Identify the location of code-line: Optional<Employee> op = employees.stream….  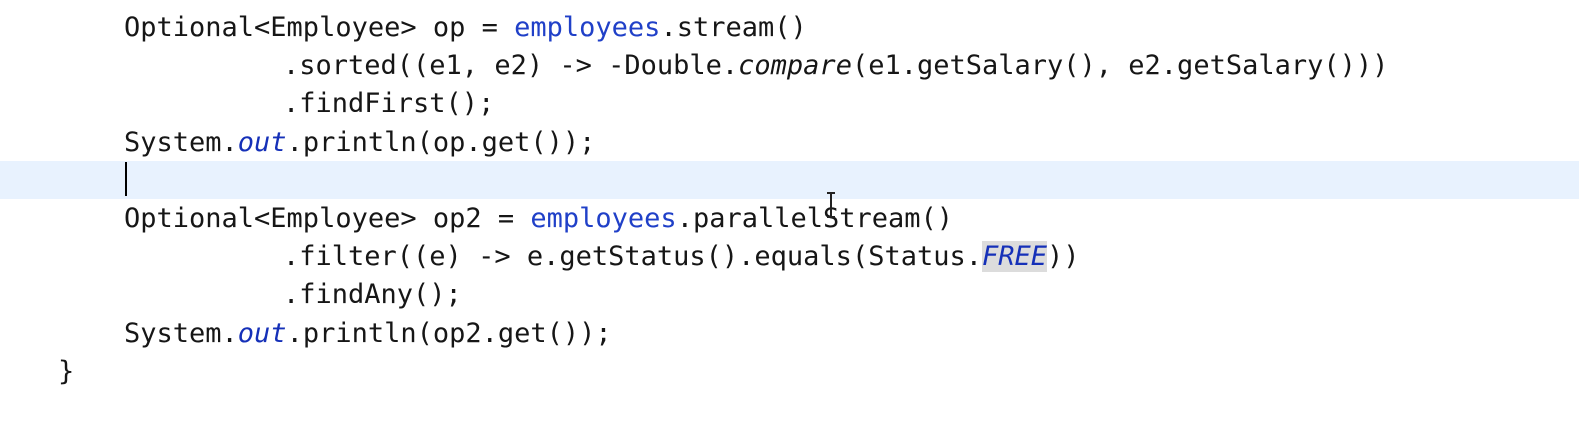
(789, 28).